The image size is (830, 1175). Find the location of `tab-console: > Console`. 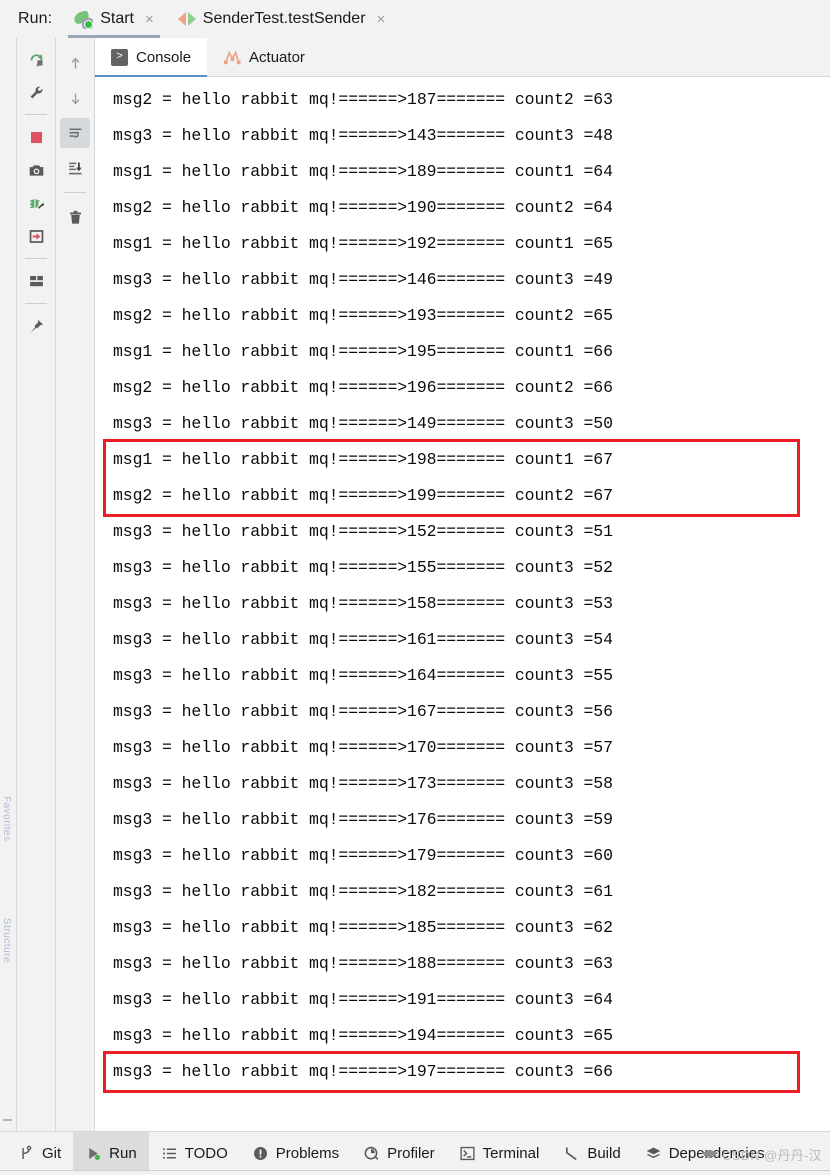

tab-console: > Console is located at coordinates (151, 57).